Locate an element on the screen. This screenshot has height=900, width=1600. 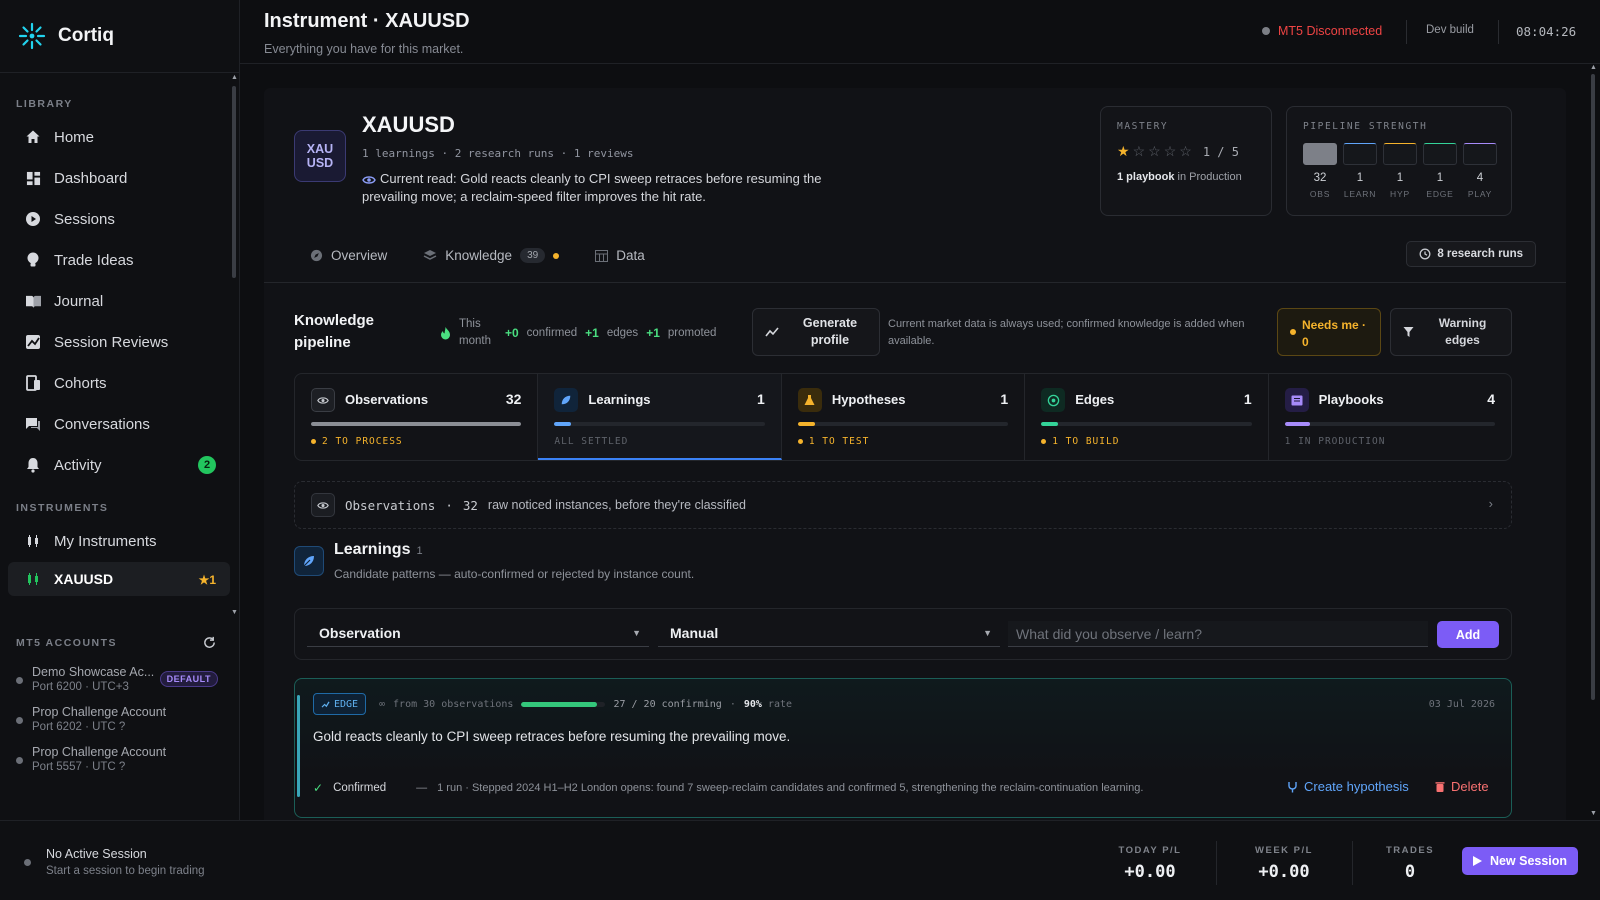
tab-knowledge: Knowledge 39 is located at coordinates (491, 255).